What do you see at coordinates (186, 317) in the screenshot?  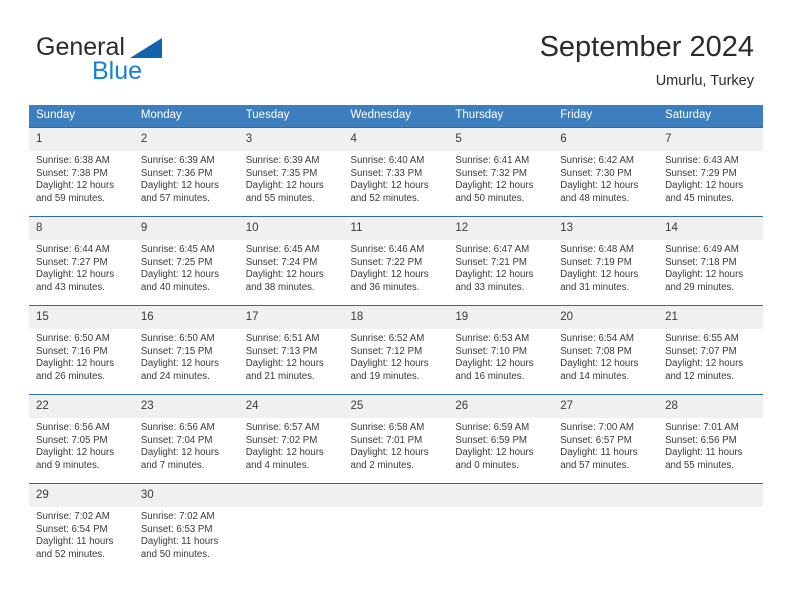 I see `day-number: 16` at bounding box center [186, 317].